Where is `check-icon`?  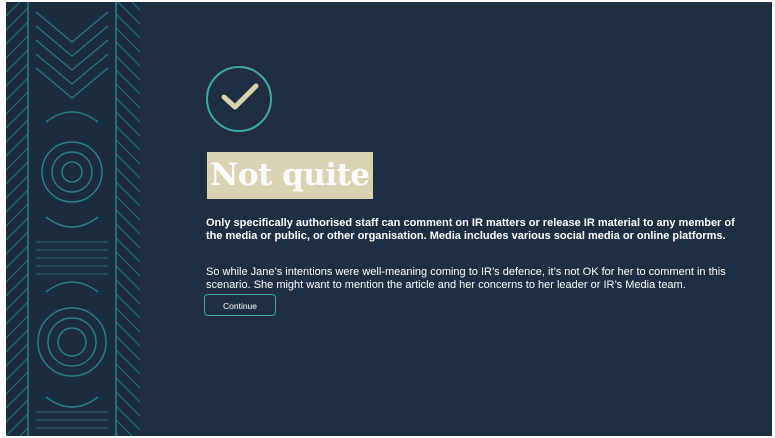 check-icon is located at coordinates (240, 96).